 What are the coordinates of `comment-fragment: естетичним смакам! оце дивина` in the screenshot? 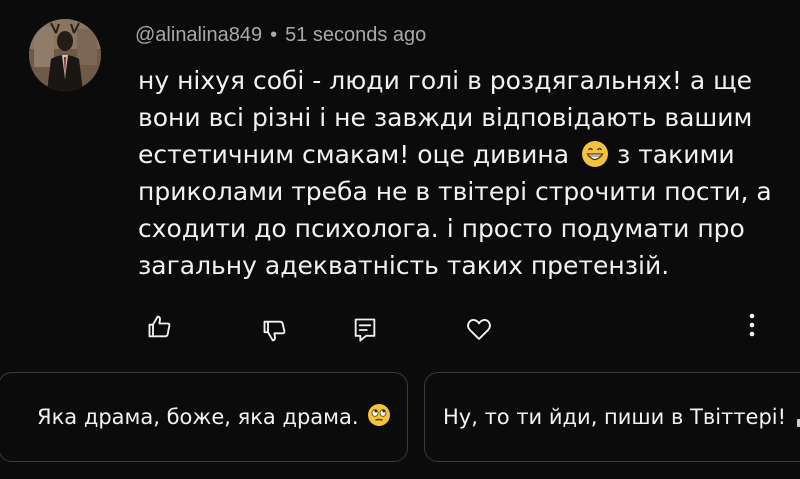 It's located at (354, 154).